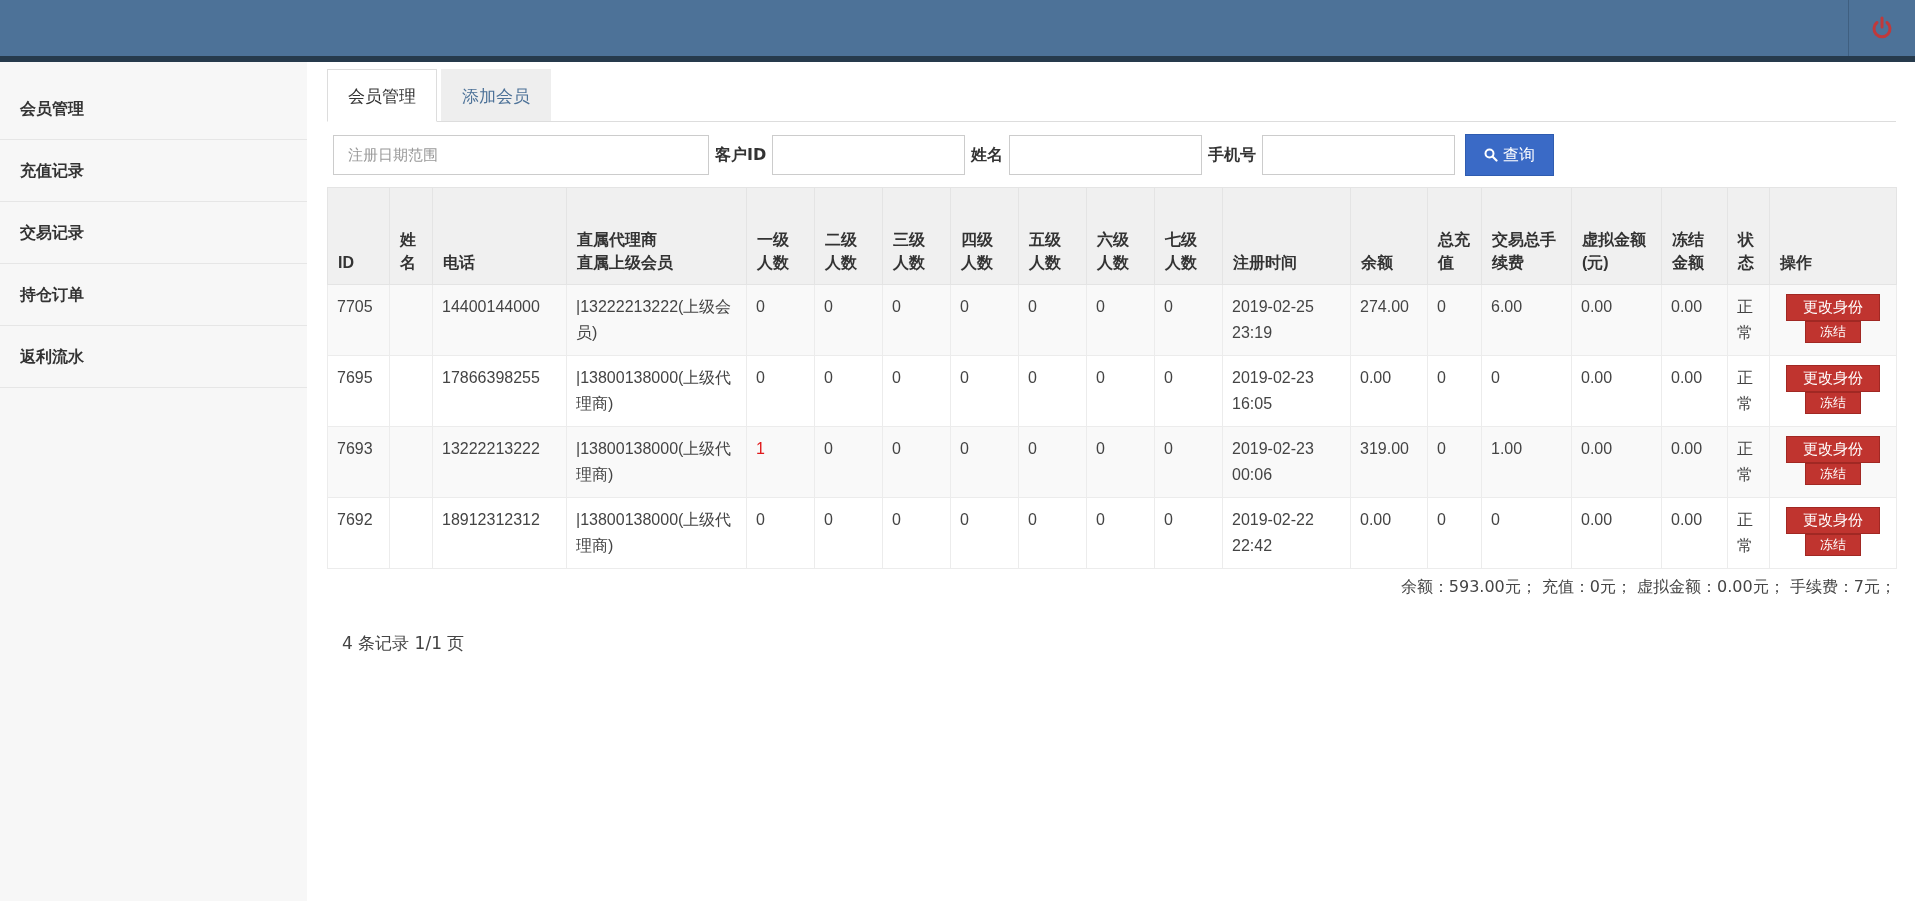 The image size is (1915, 901). Describe the element at coordinates (1389, 462) in the screenshot. I see `table-cell: 319.00` at that location.